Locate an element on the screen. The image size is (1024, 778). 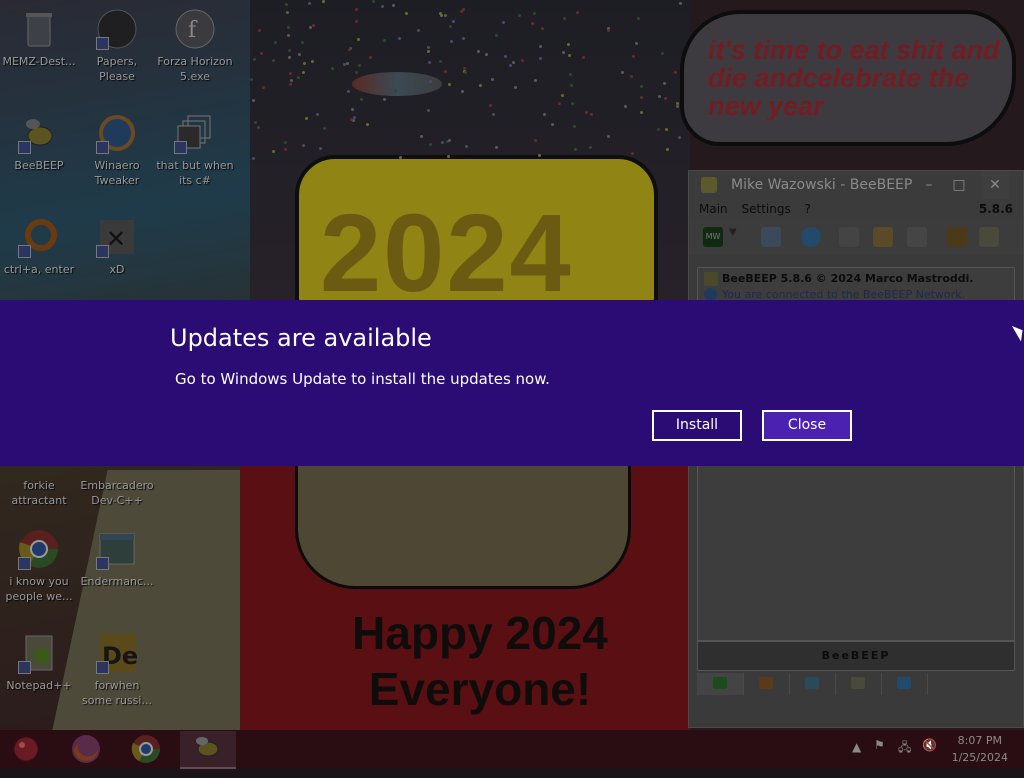
close-button: Close is located at coordinates (807, 425).